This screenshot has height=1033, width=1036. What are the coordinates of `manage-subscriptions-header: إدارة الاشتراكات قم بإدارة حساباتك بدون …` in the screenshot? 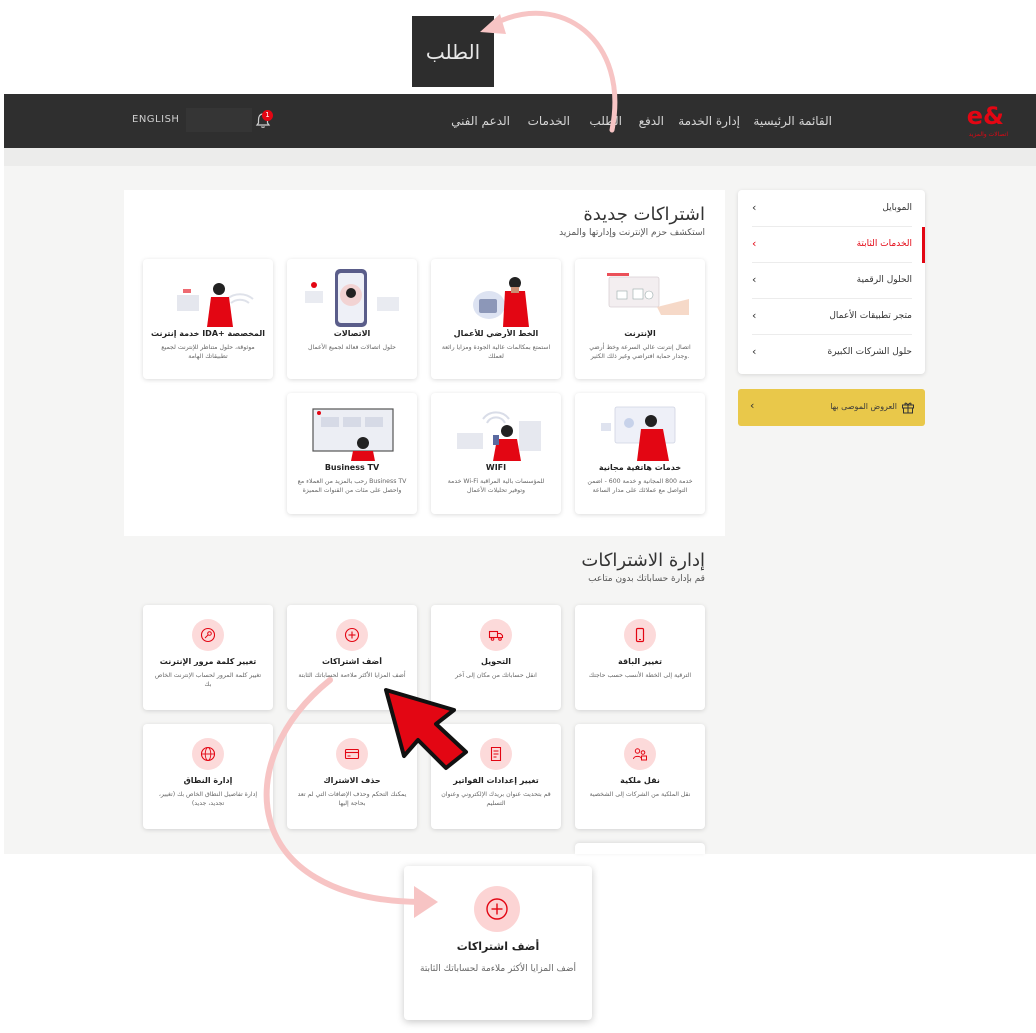 It's located at (424, 571).